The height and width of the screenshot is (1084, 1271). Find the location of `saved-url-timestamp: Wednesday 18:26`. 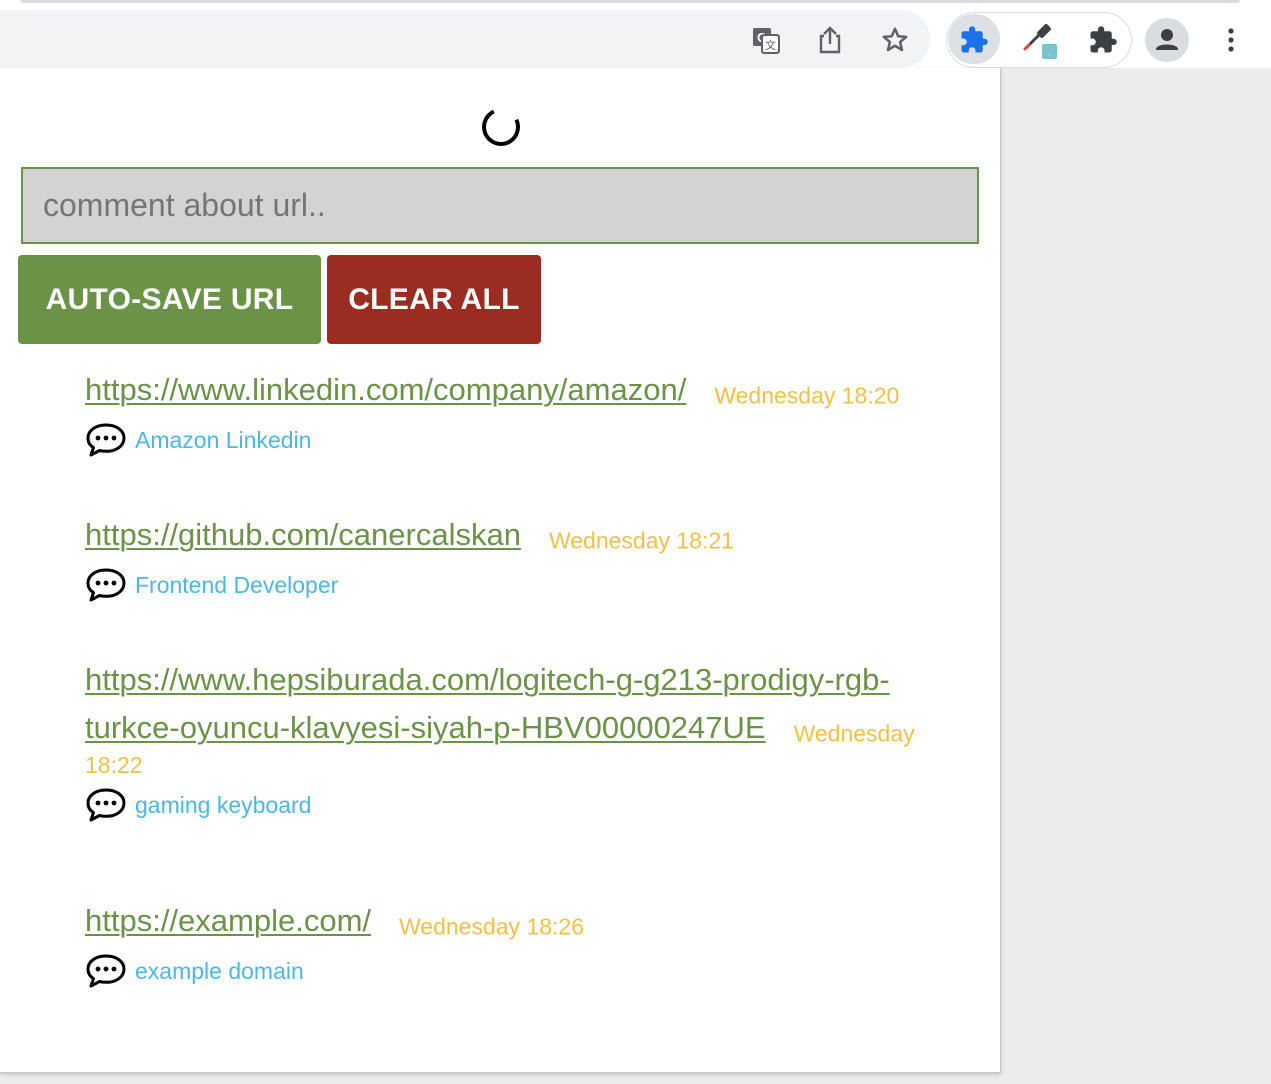

saved-url-timestamp: Wednesday 18:26 is located at coordinates (492, 926).